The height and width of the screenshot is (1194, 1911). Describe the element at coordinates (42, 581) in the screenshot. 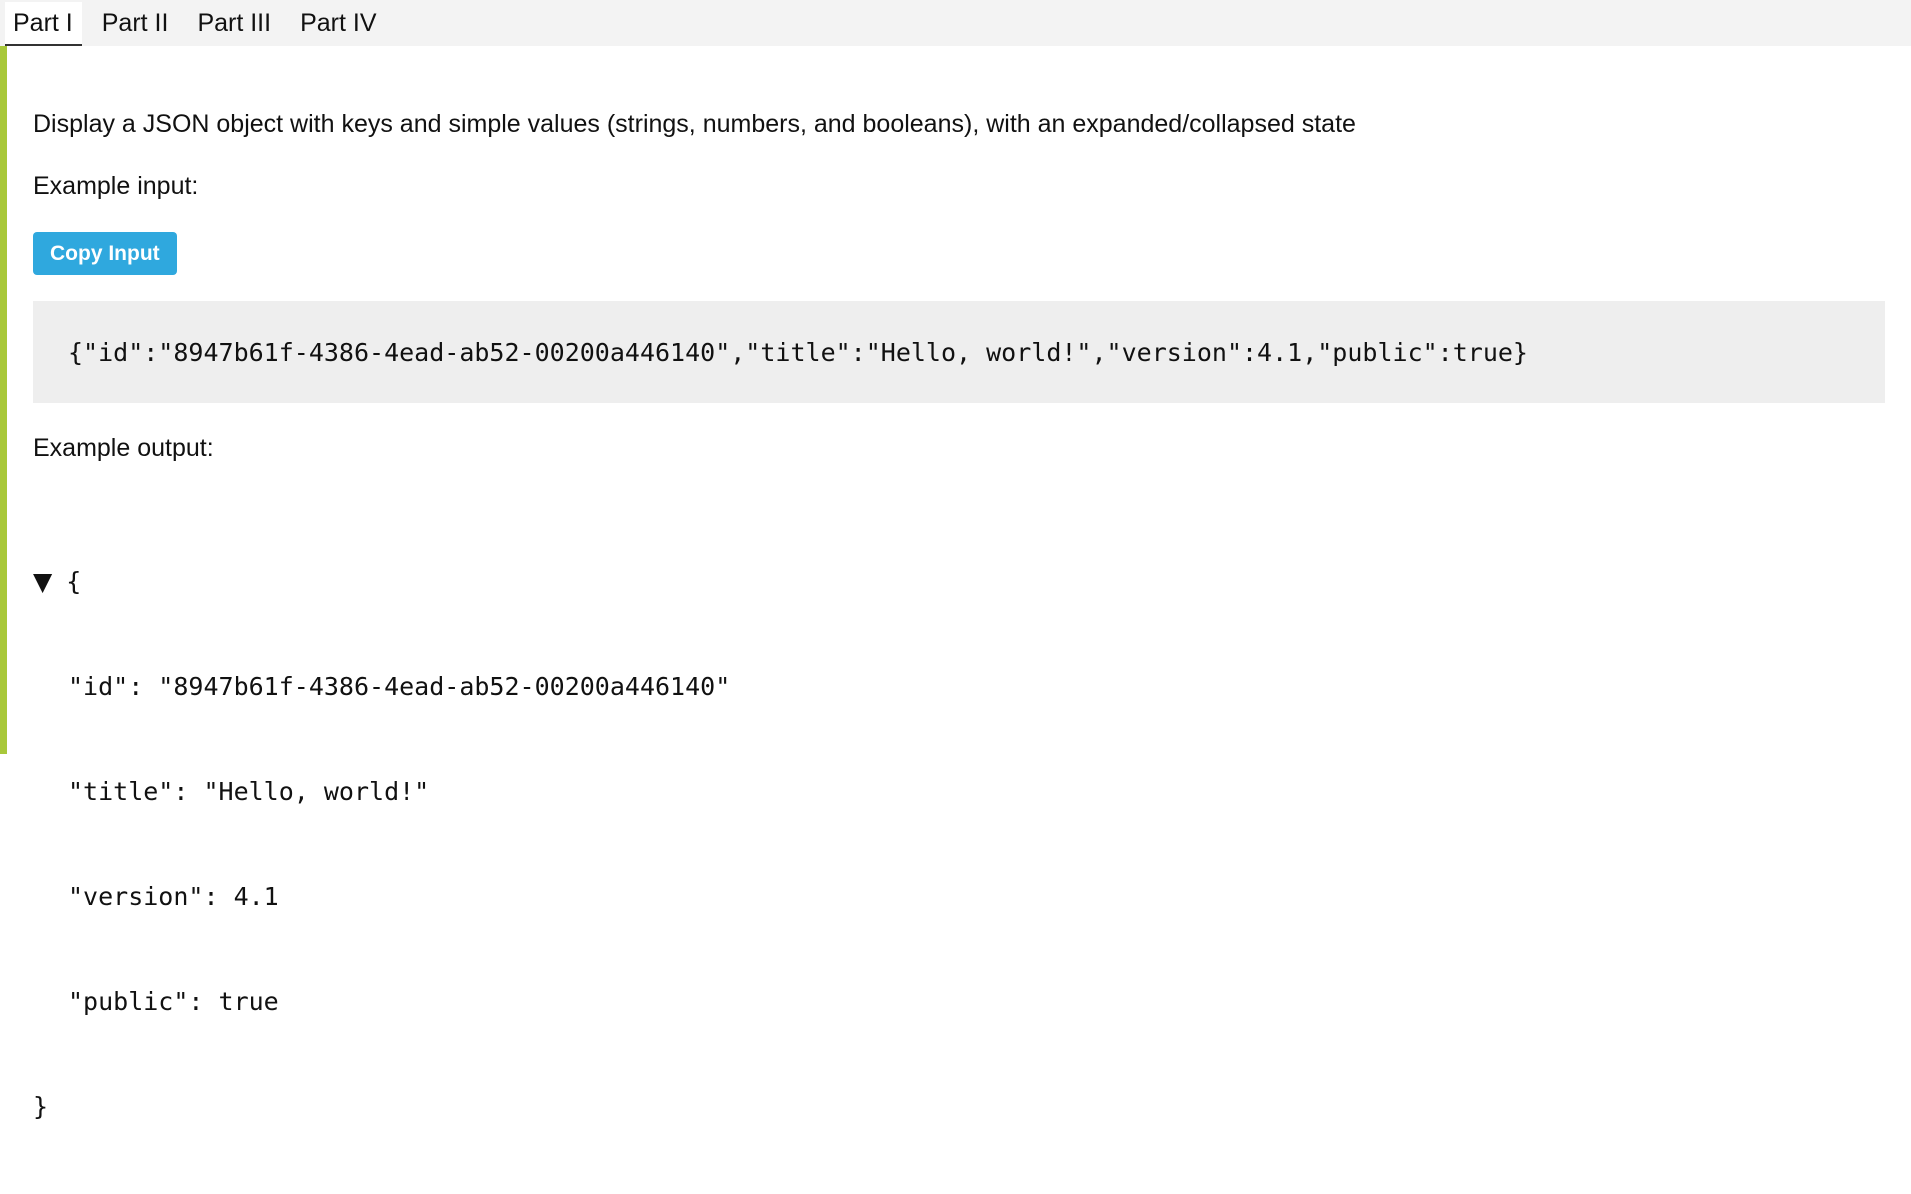

I see `collapse-toggle-icon: ▼` at that location.